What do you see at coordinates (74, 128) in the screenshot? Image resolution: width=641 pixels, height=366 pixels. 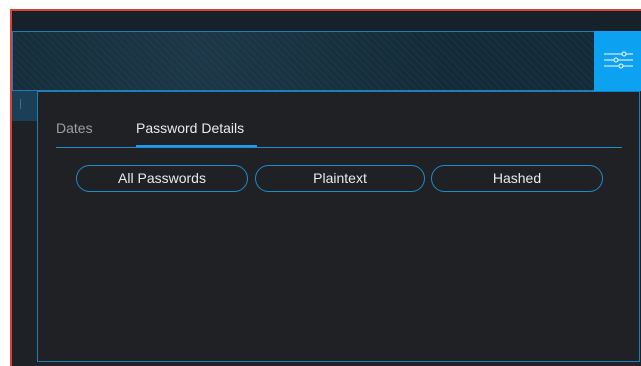 I see `tab-dates: Dates` at bounding box center [74, 128].